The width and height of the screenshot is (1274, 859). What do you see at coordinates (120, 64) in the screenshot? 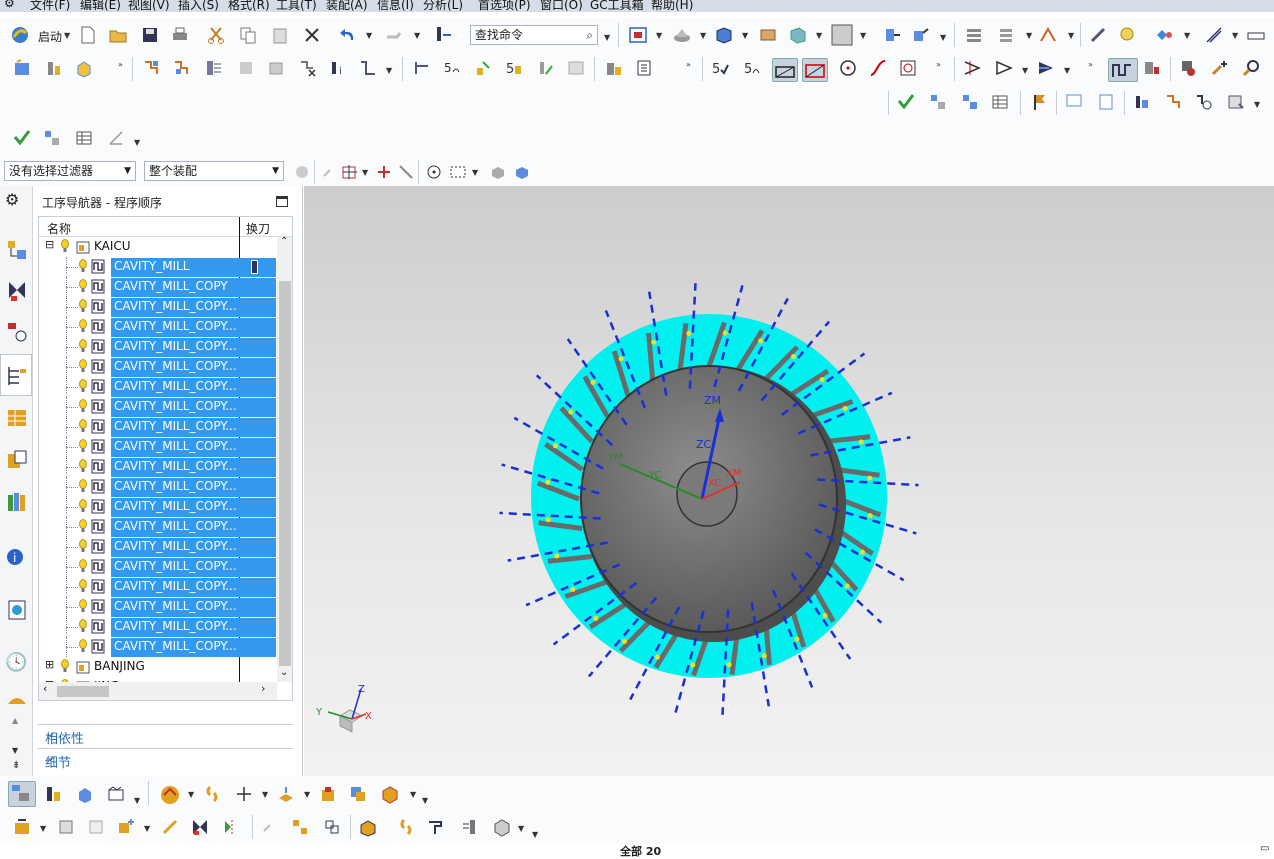
I see `row2-more-icon: »` at bounding box center [120, 64].